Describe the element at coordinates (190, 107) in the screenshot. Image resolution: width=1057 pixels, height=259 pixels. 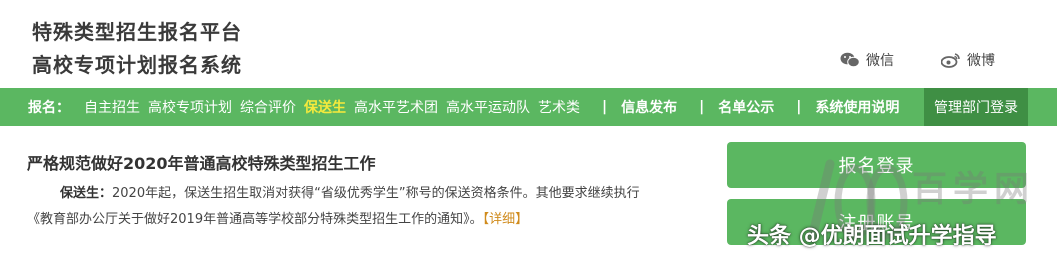
I see `nav-item-special-plan: 高校专项计划` at that location.